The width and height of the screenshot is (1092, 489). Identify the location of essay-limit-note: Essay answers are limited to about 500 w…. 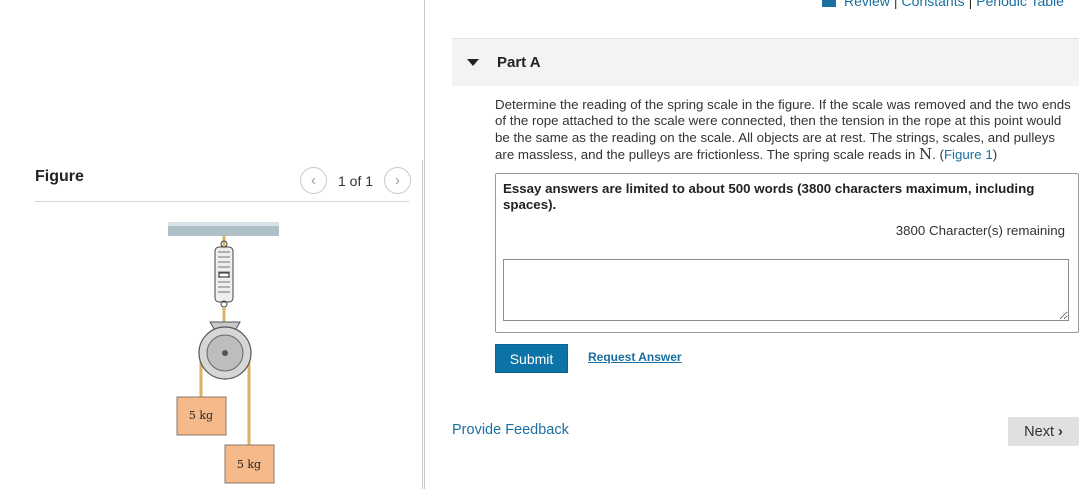
(769, 196).